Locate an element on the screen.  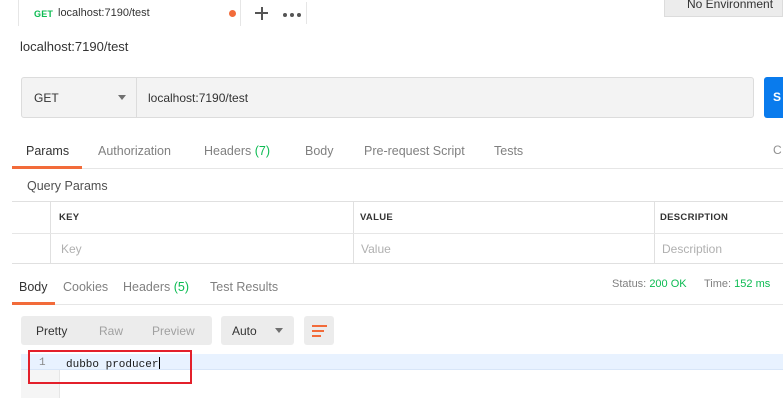
tab-body: Body is located at coordinates (319, 151).